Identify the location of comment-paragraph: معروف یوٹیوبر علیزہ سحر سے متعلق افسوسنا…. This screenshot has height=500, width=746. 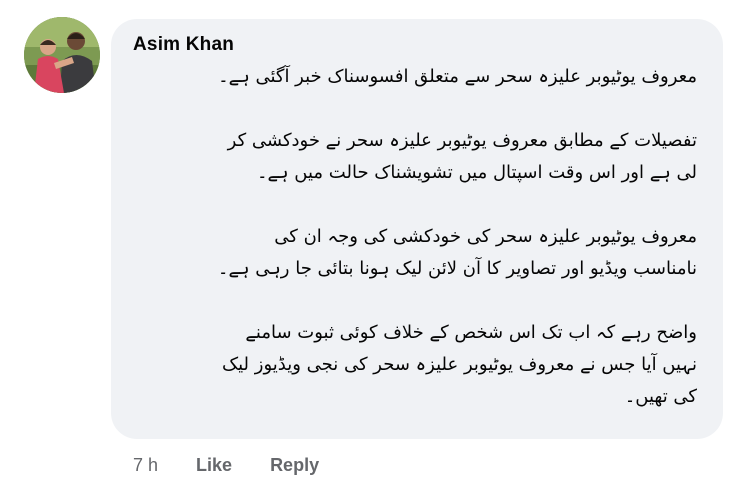
(415, 77).